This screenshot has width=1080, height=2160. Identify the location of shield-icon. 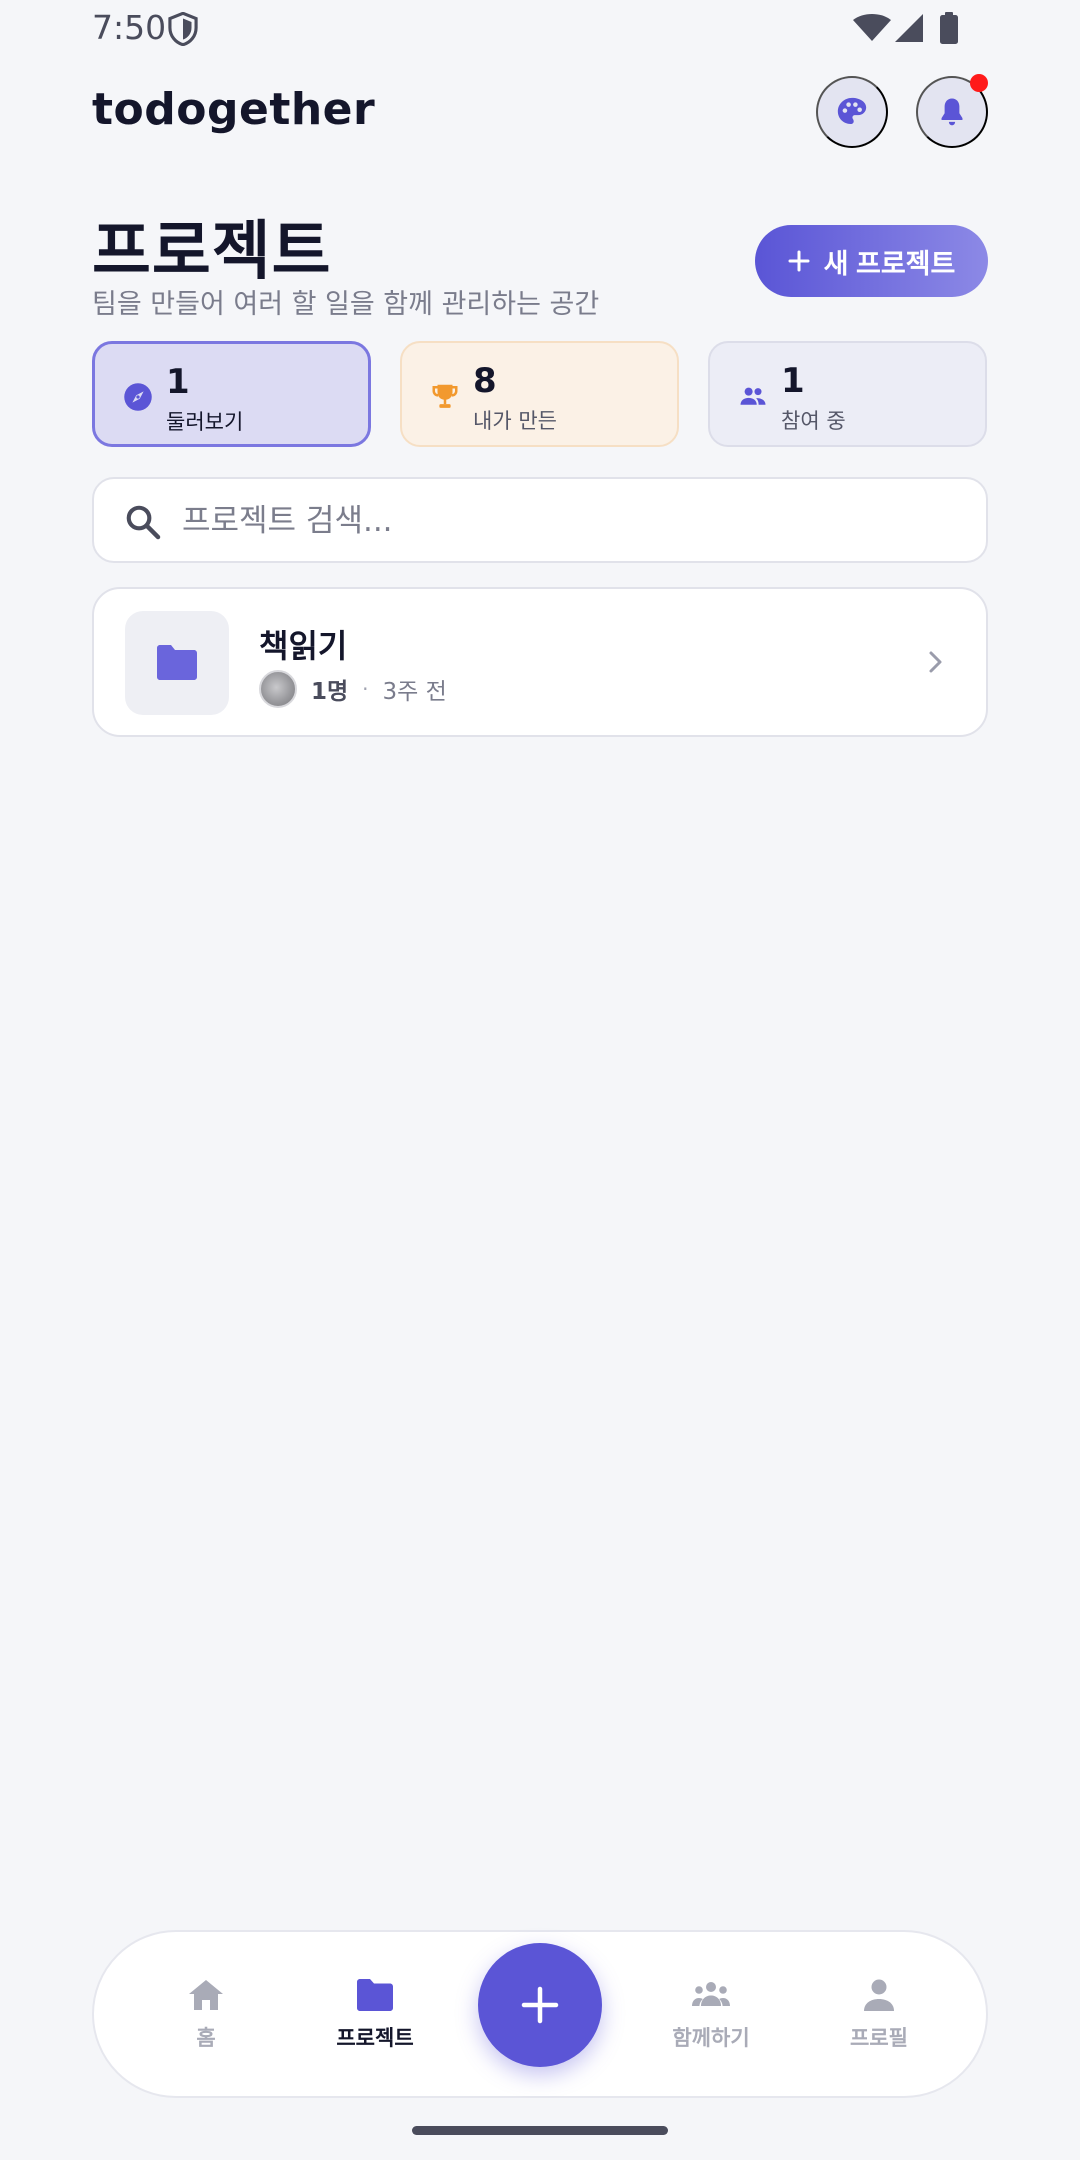
(183, 29).